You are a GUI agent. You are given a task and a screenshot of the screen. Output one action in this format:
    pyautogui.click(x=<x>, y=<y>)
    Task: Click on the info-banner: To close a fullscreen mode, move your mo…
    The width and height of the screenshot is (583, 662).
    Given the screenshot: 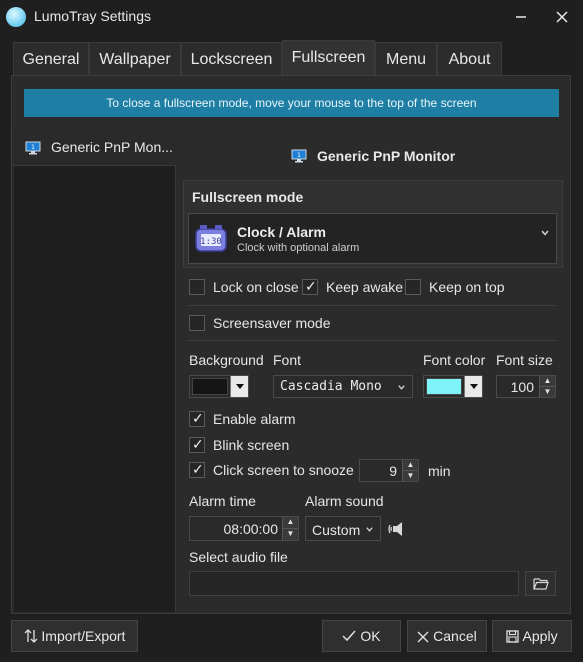 What is the action you would take?
    pyautogui.click(x=291, y=103)
    